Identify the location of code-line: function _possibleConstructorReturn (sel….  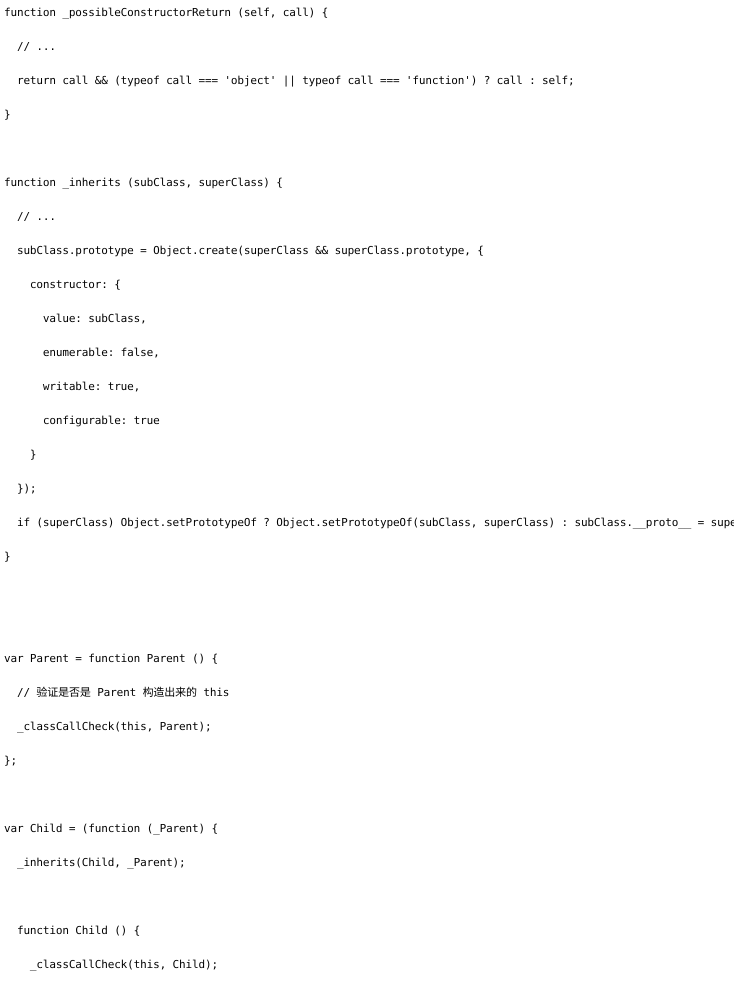
(166, 12).